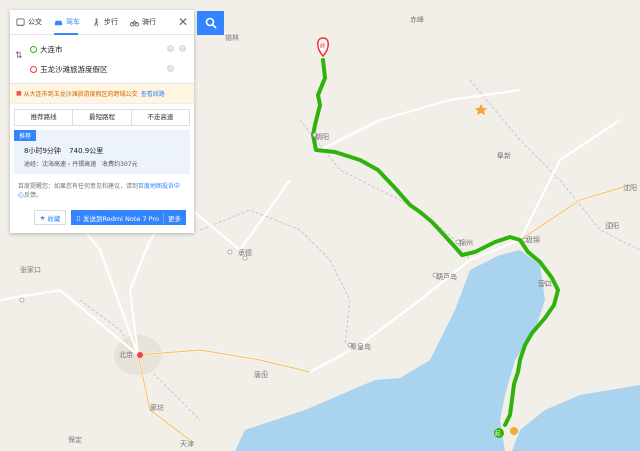 This screenshot has width=640, height=451. Describe the element at coordinates (143, 22) in the screenshot. I see `mode-bike: 骑行` at that location.